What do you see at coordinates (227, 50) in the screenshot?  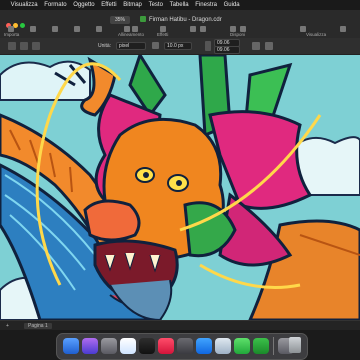 I see `duplicate-y-field: 09.06` at bounding box center [227, 50].